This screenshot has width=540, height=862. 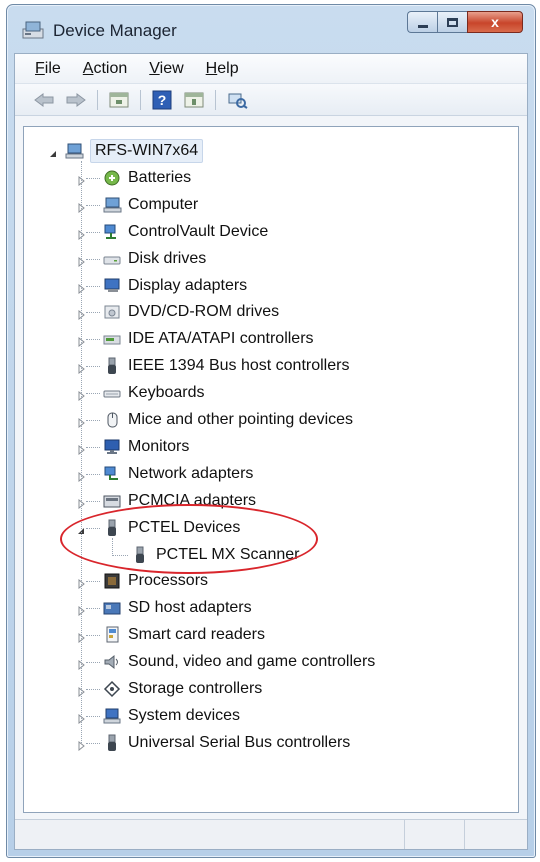 I want to click on tree-category-node: Display adapters, so click(x=174, y=286).